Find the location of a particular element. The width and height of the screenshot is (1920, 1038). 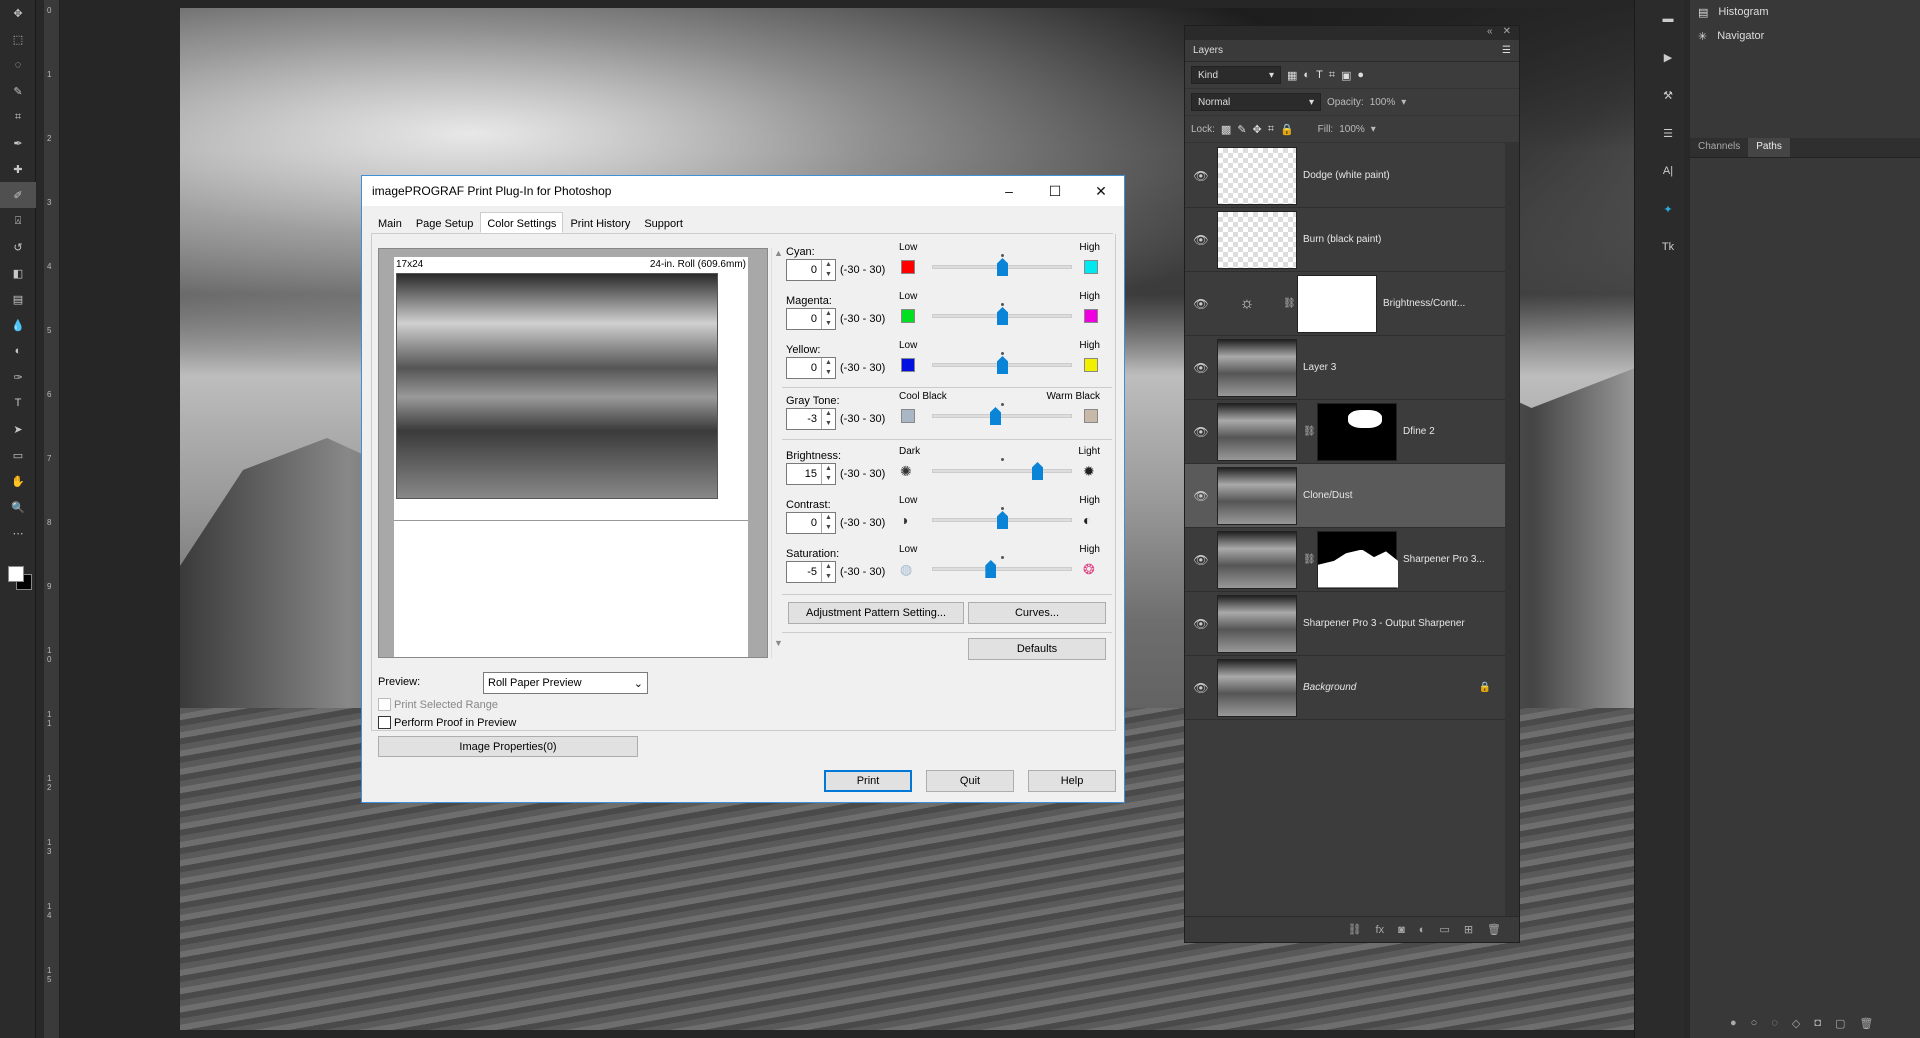

minimize-icon: – is located at coordinates (1009, 191).